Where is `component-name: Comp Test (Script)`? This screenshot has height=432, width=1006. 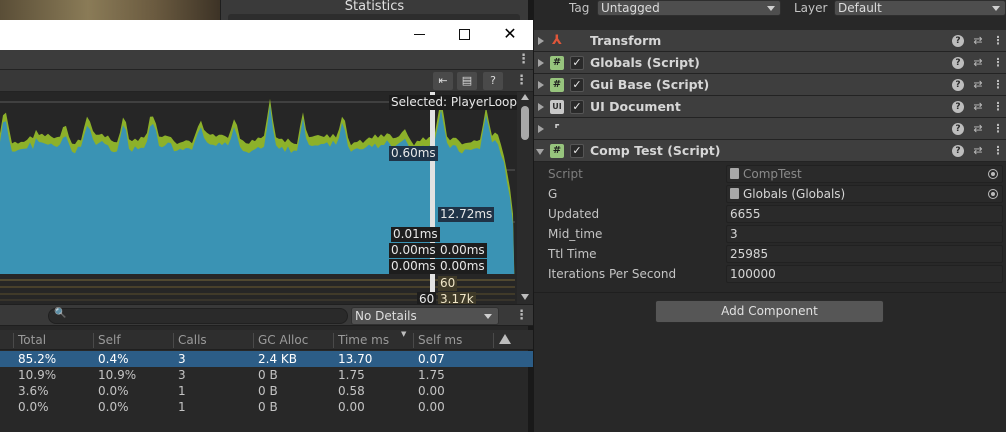
component-name: Comp Test (Script) is located at coordinates (655, 150).